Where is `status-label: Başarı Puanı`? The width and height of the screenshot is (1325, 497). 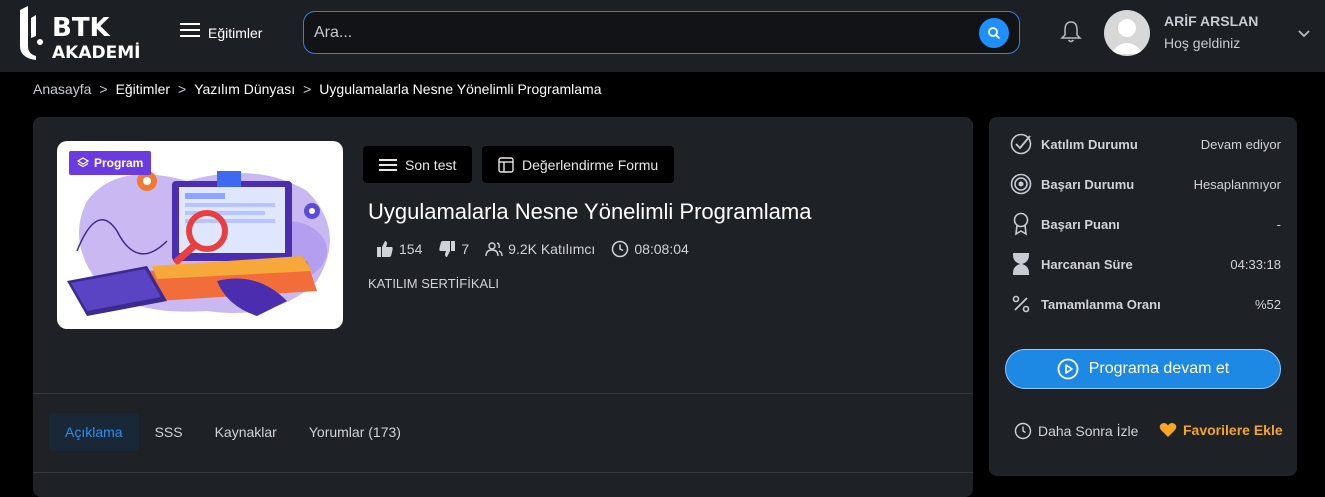 status-label: Başarı Puanı is located at coordinates (1080, 224).